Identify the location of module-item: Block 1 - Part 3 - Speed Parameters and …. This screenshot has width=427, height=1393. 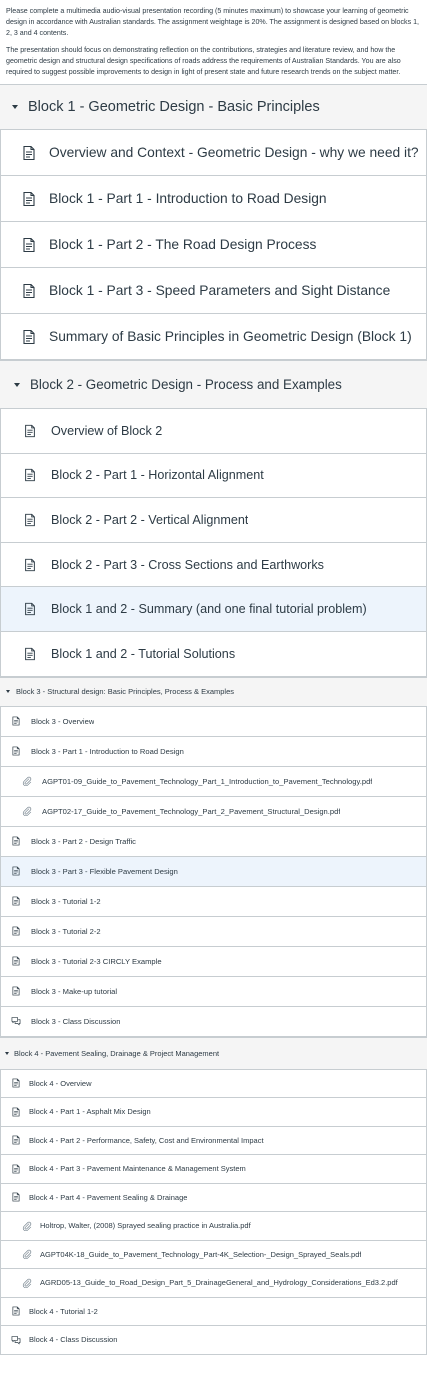
(213, 291).